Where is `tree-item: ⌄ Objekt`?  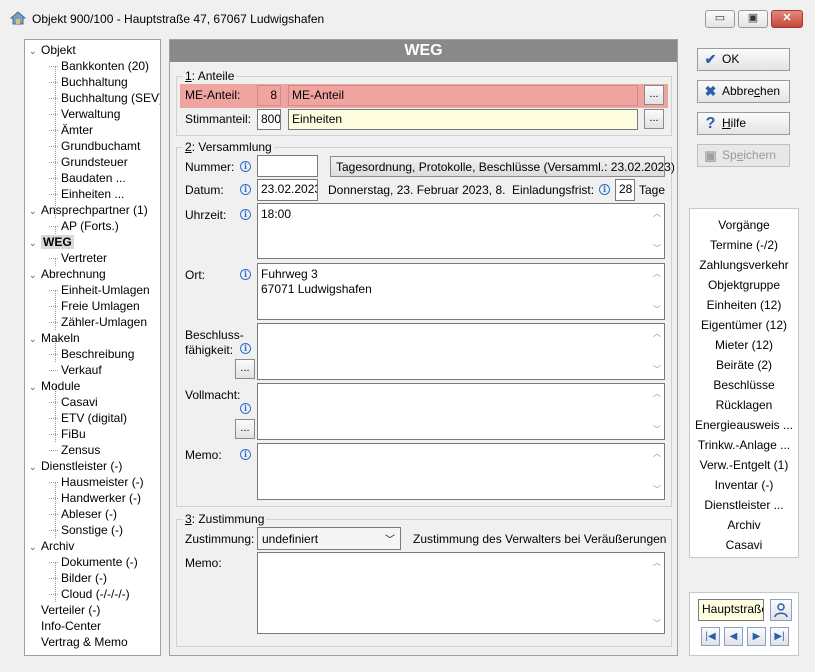 tree-item: ⌄ Objekt is located at coordinates (52, 50).